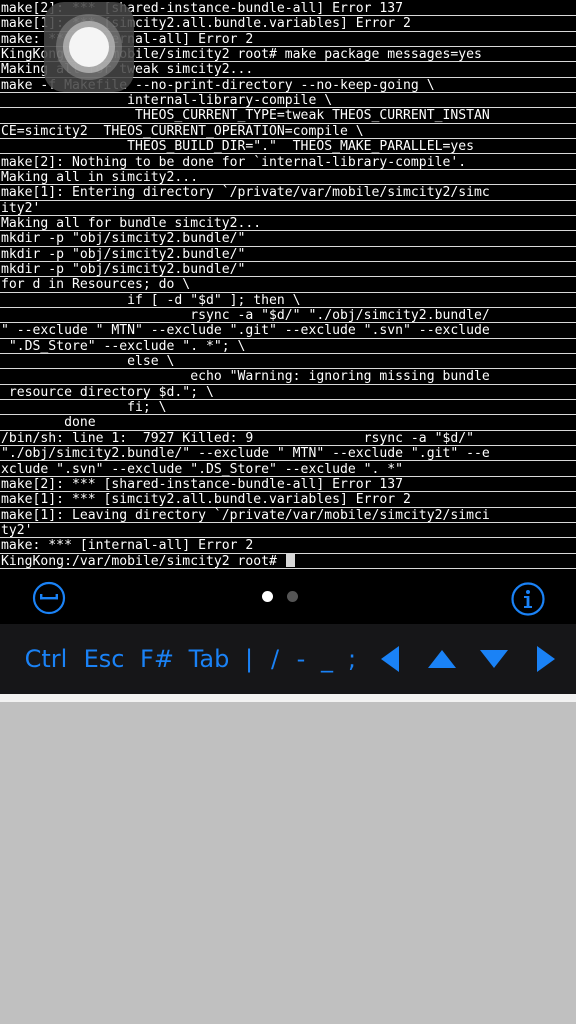 This screenshot has height=1024, width=576. I want to click on terminal-line: make: *** [internal-all] Error 2, so click(288, 546).